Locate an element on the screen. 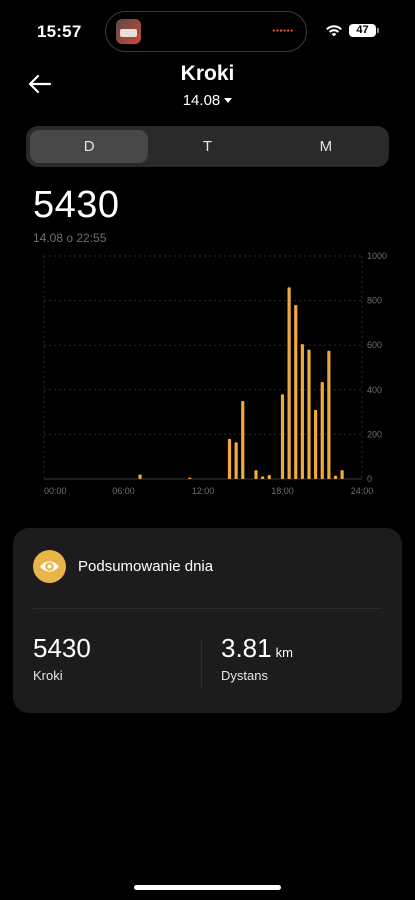  eye-icon is located at coordinates (49, 566).